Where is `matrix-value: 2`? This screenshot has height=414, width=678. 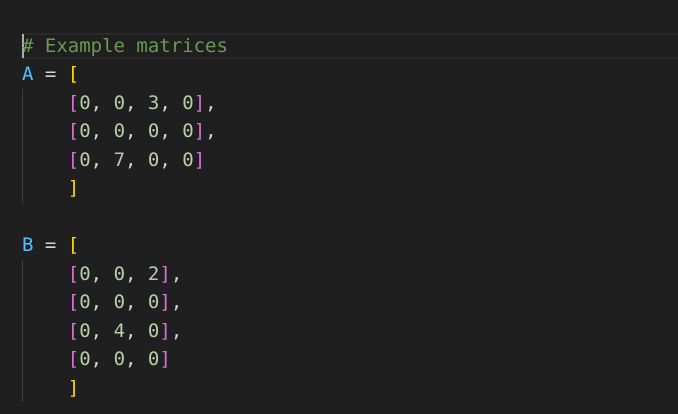 matrix-value: 2 is located at coordinates (153, 273).